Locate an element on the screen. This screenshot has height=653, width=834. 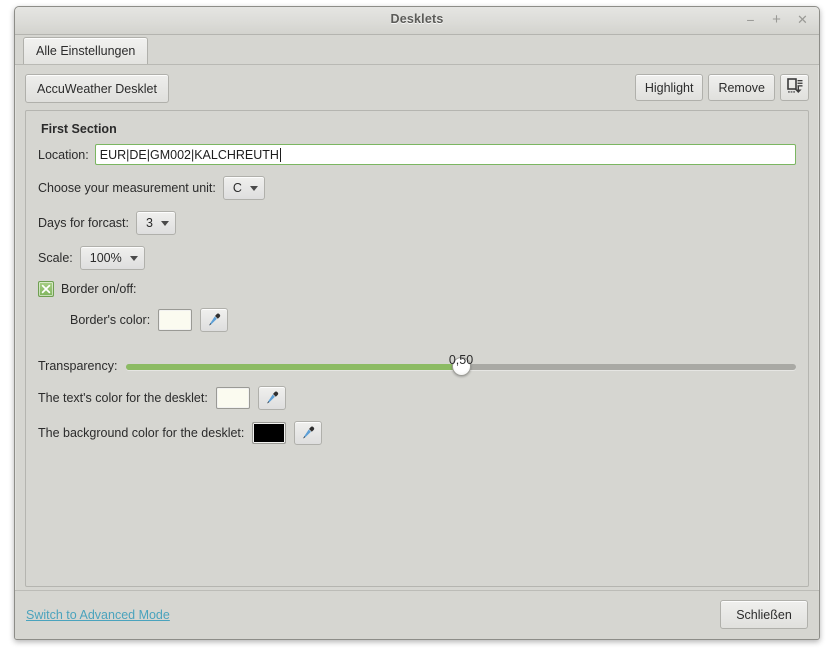
measurement-unit-label: Choose your measurement unit: is located at coordinates (127, 188).